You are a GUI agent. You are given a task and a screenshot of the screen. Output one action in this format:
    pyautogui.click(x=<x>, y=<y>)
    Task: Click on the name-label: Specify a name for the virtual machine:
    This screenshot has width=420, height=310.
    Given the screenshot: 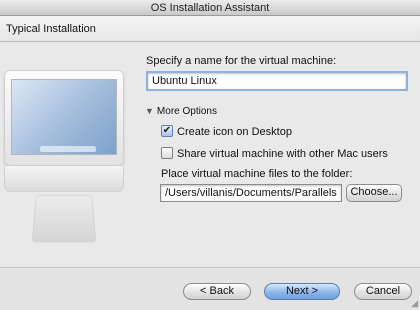 What is the action you would take?
    pyautogui.click(x=241, y=61)
    